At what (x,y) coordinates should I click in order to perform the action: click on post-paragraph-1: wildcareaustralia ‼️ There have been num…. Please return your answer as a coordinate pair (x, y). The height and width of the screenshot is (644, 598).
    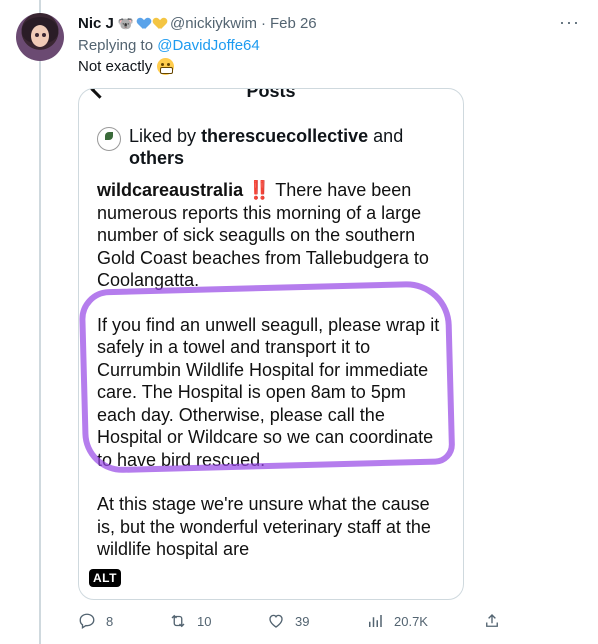
    Looking at the image, I should click on (263, 235).